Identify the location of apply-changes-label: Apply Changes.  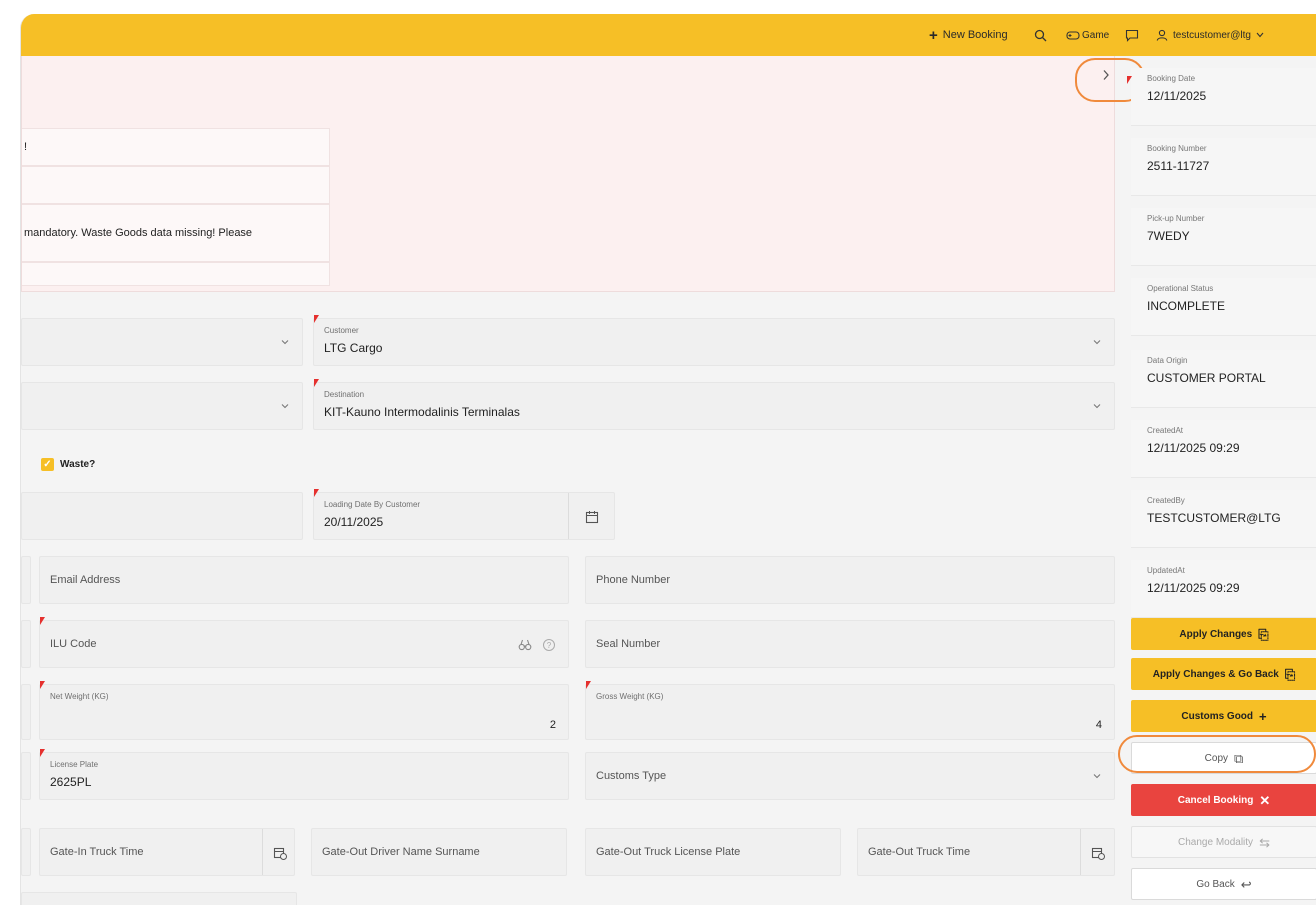
(1216, 634).